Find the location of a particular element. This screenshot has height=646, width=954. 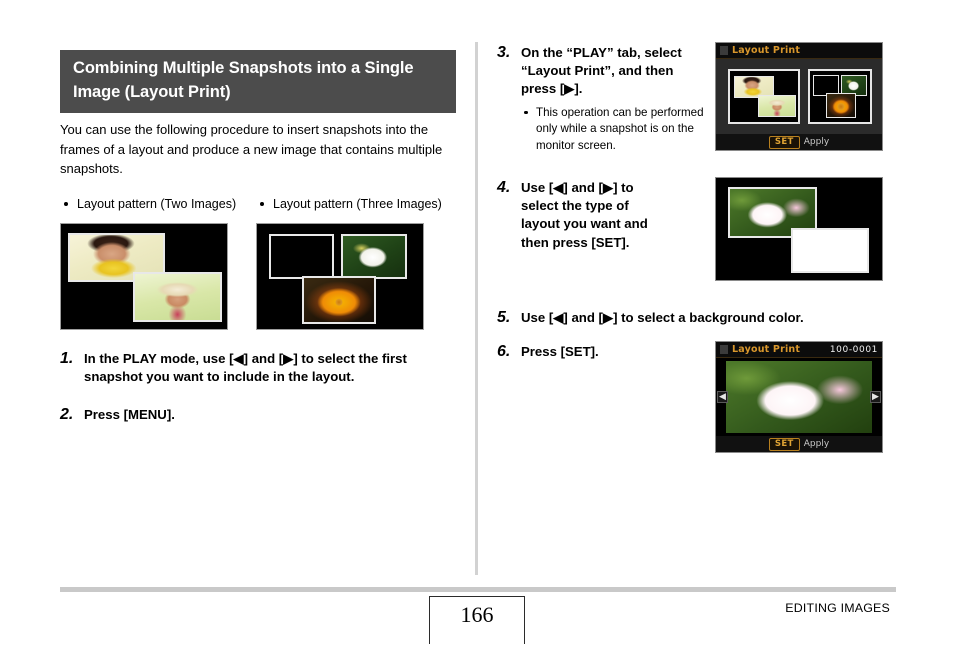

step-2-text: Press [MENU]. is located at coordinates (129, 415).